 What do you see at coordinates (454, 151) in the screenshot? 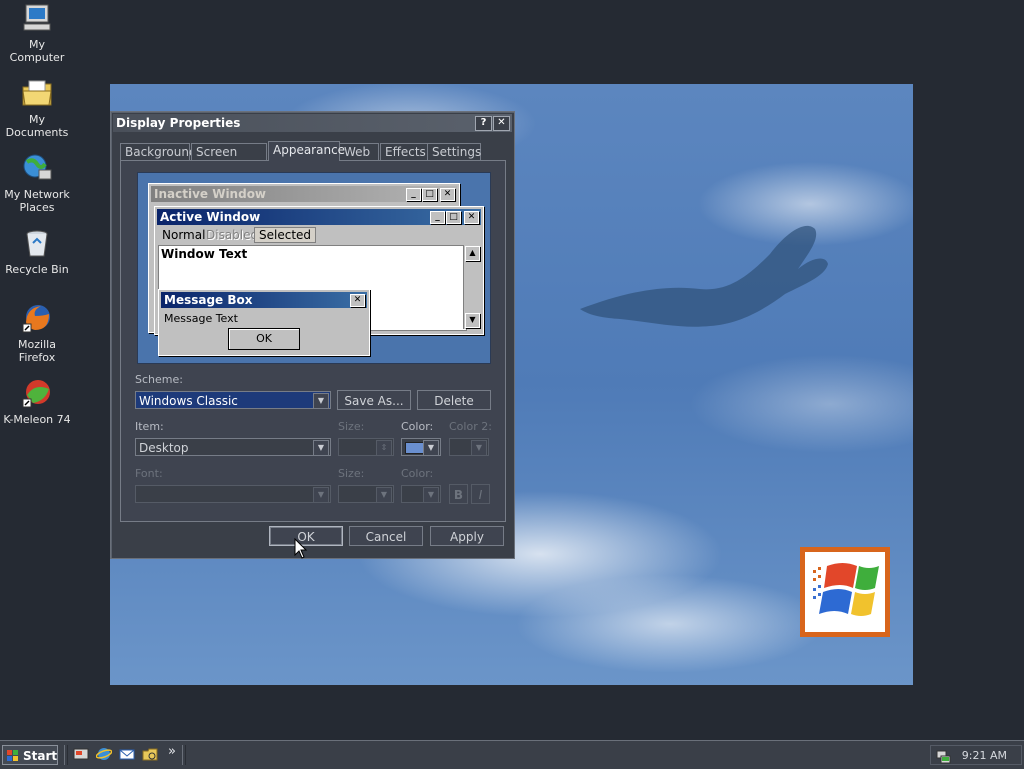
I see `tab-settings: Settings` at bounding box center [454, 151].